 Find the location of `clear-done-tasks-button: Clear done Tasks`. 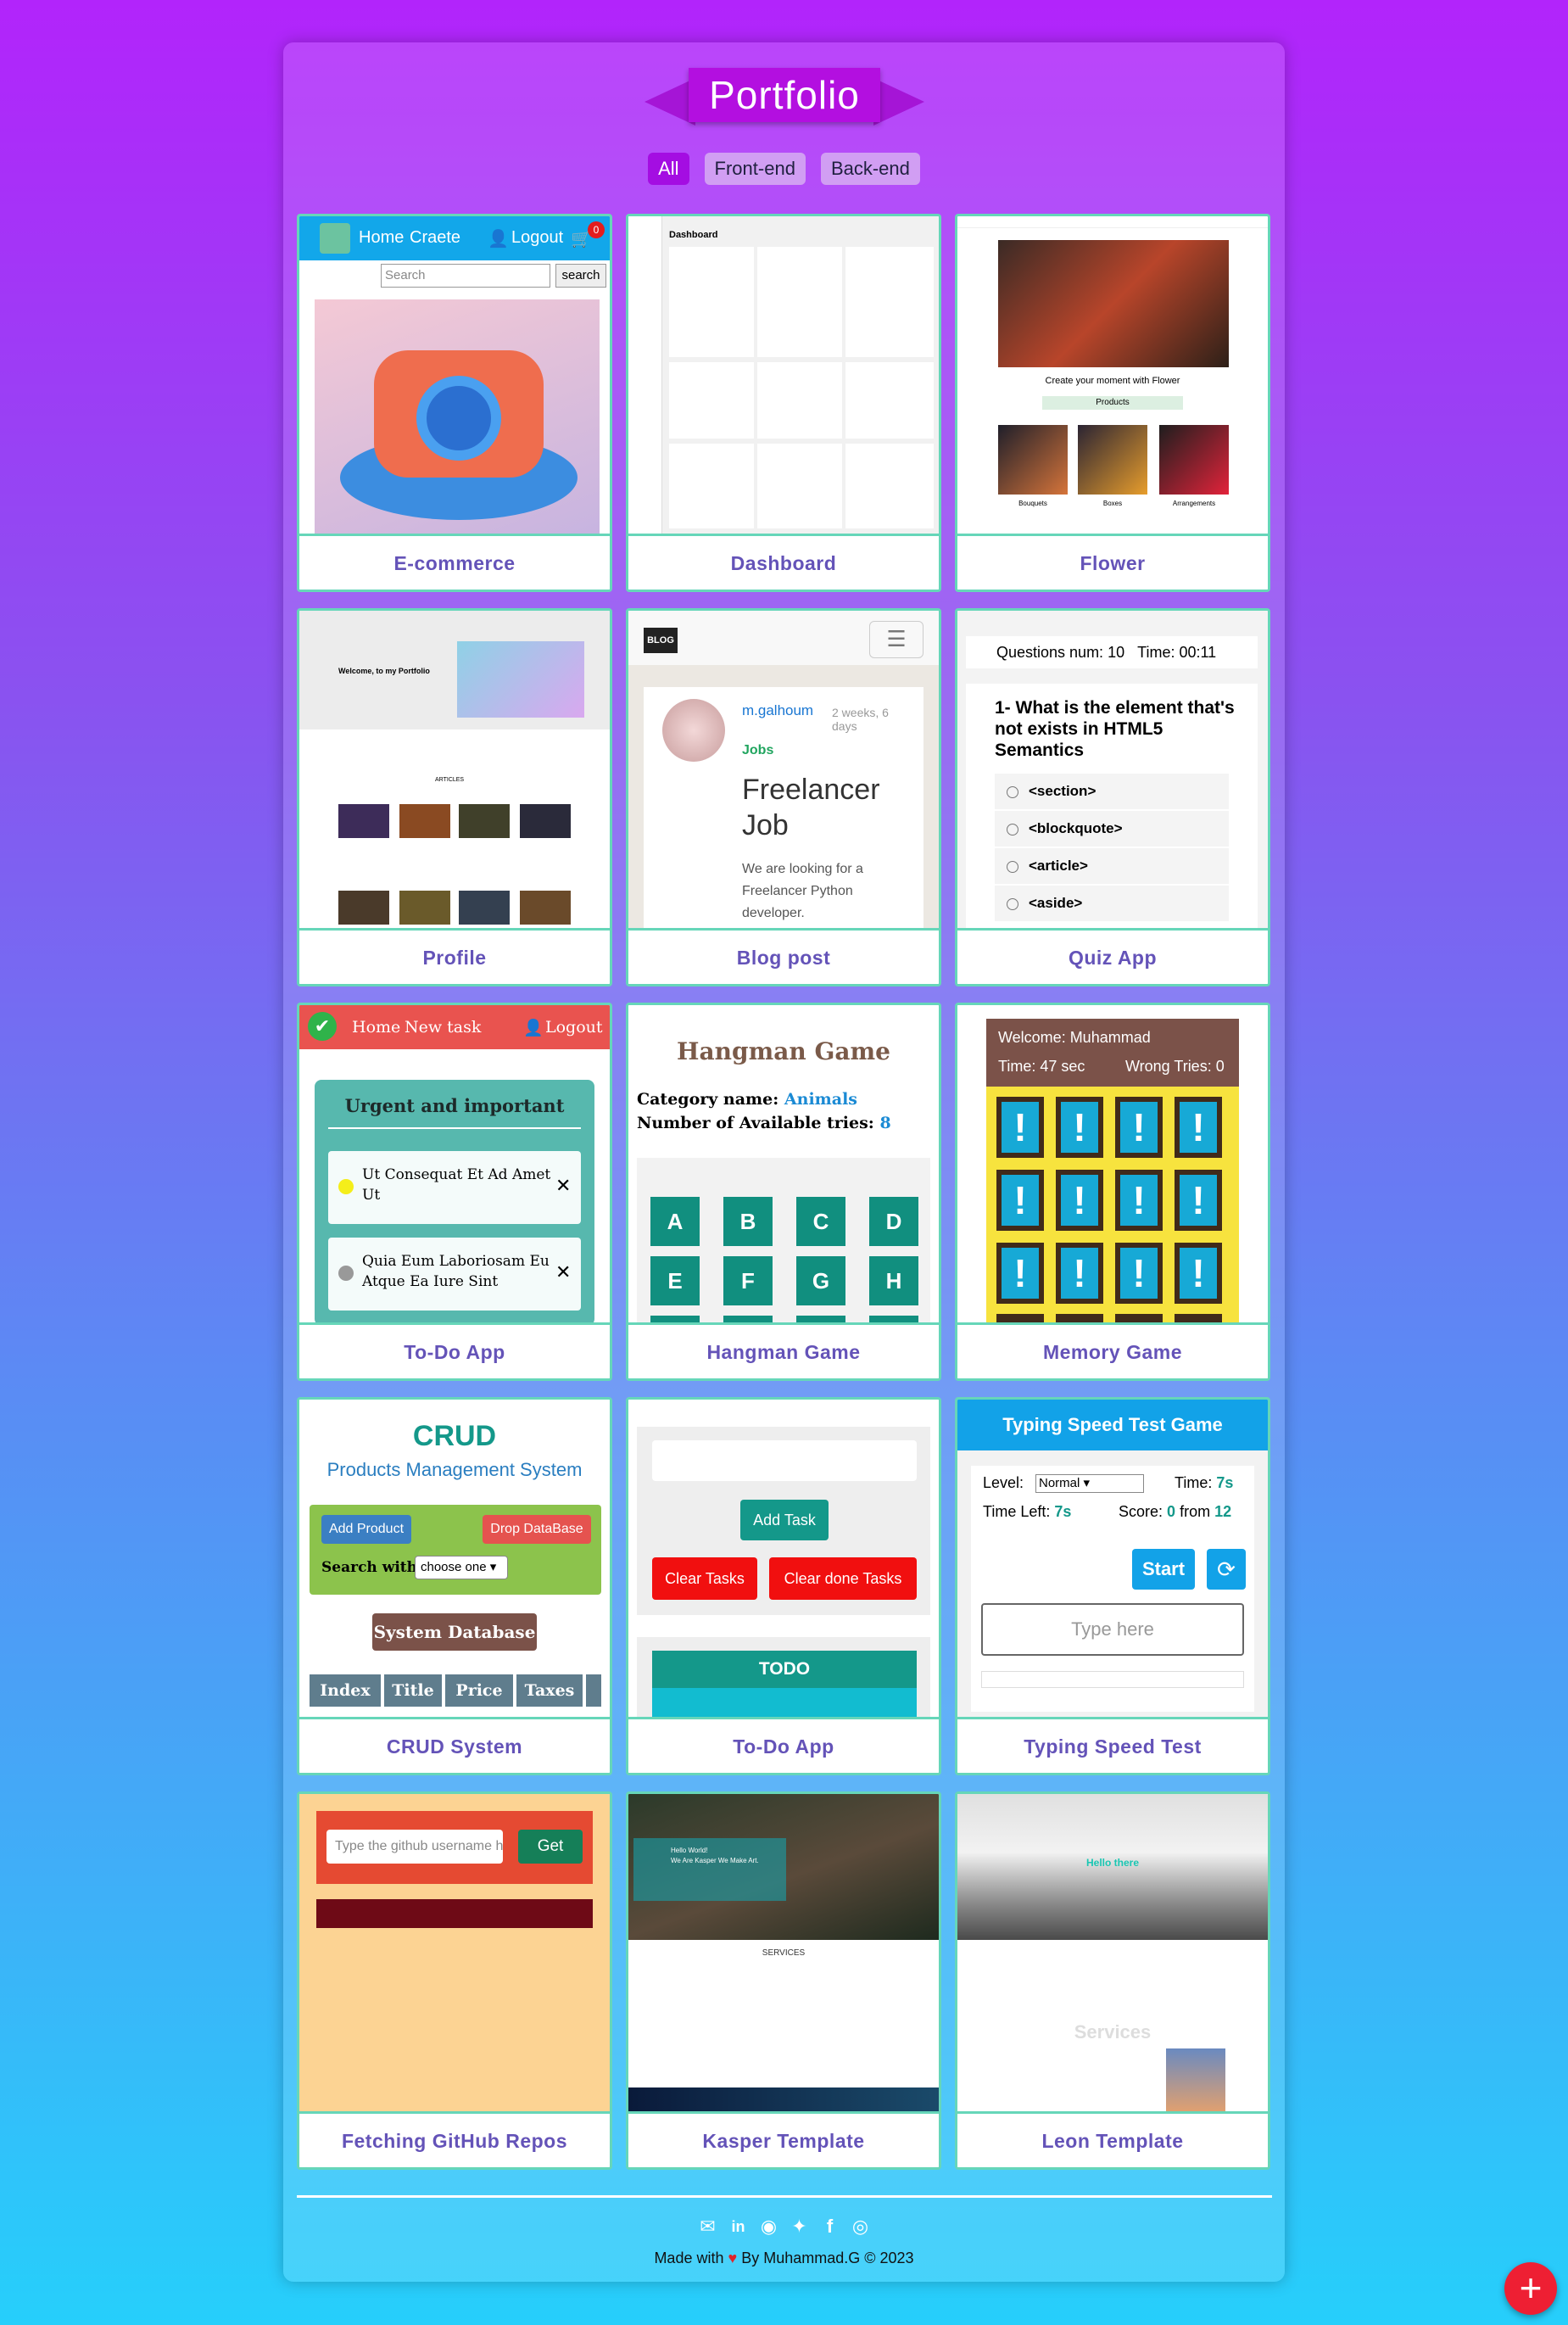

clear-done-tasks-button: Clear done Tasks is located at coordinates (843, 1578).